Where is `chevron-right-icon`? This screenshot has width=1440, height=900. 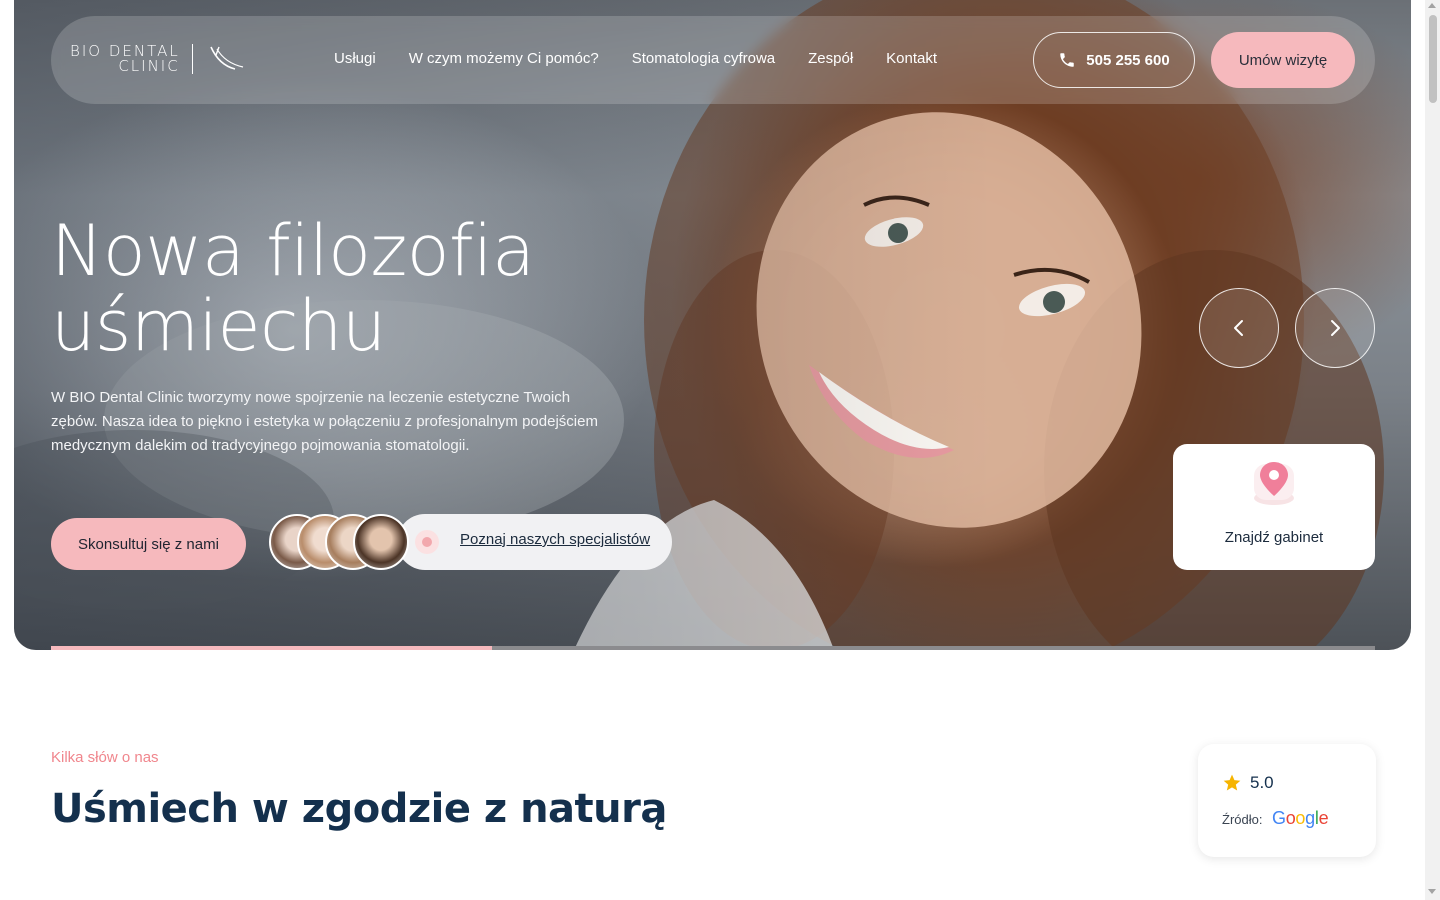 chevron-right-icon is located at coordinates (1335, 328).